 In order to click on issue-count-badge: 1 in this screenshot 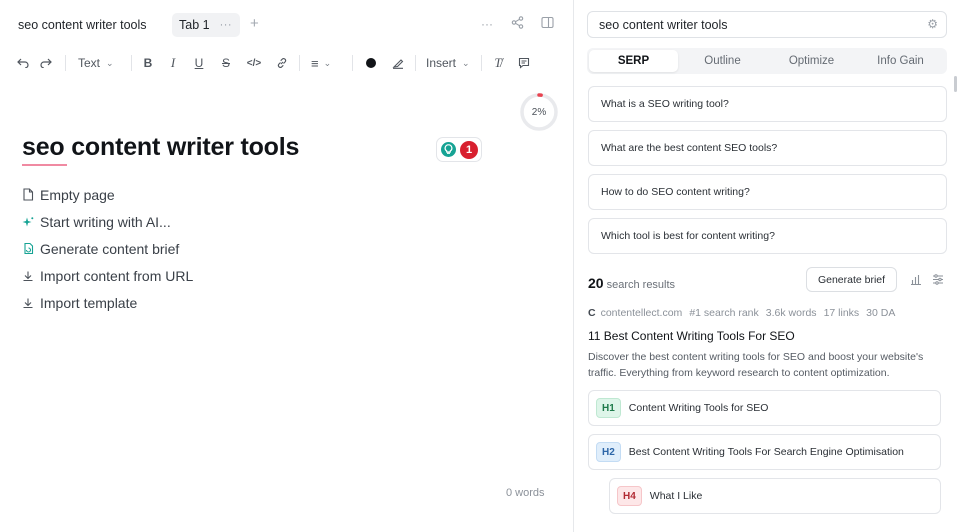, I will do `click(469, 149)`.